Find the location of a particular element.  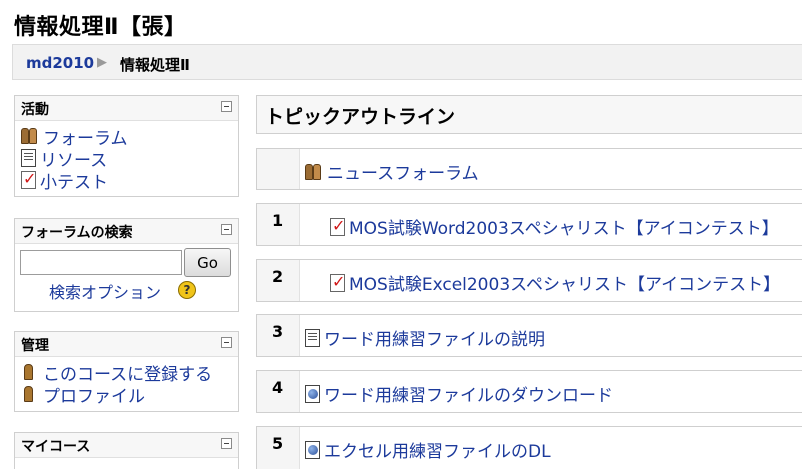

course-title: 情報処理Ⅱ【張】 is located at coordinates (100, 27).